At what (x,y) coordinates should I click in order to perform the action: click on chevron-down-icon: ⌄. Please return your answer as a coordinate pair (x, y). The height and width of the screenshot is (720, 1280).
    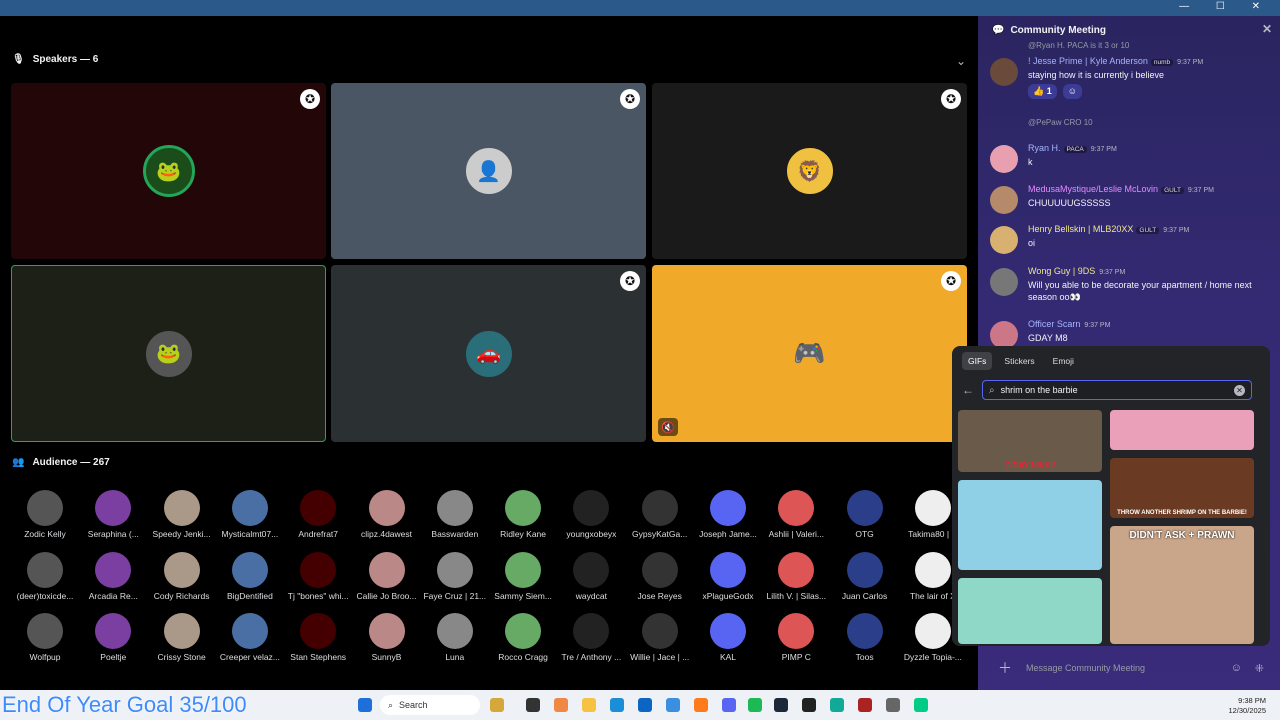
    Looking at the image, I should click on (961, 61).